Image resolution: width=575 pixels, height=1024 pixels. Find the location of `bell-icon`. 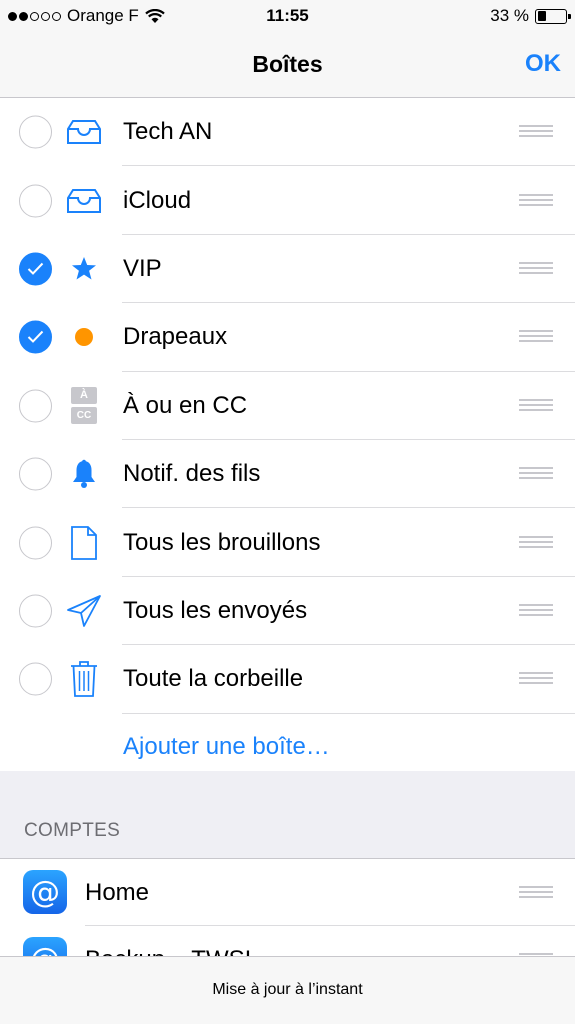

bell-icon is located at coordinates (84, 474).